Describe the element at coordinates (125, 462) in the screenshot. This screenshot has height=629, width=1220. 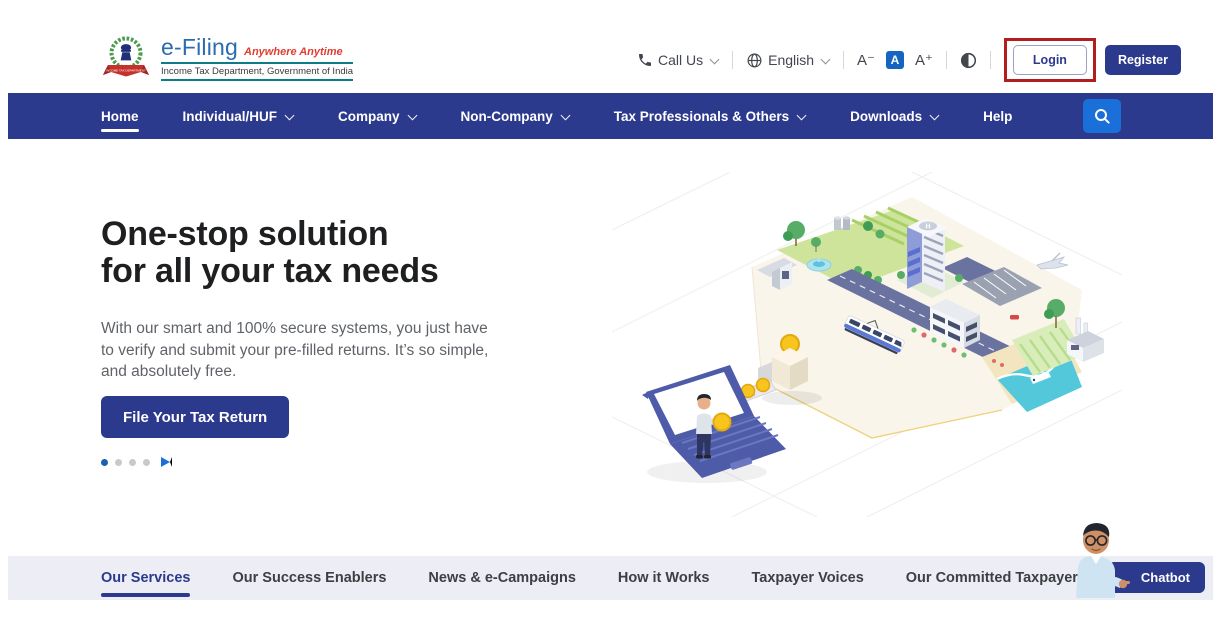
I see `carousel-dots` at that location.